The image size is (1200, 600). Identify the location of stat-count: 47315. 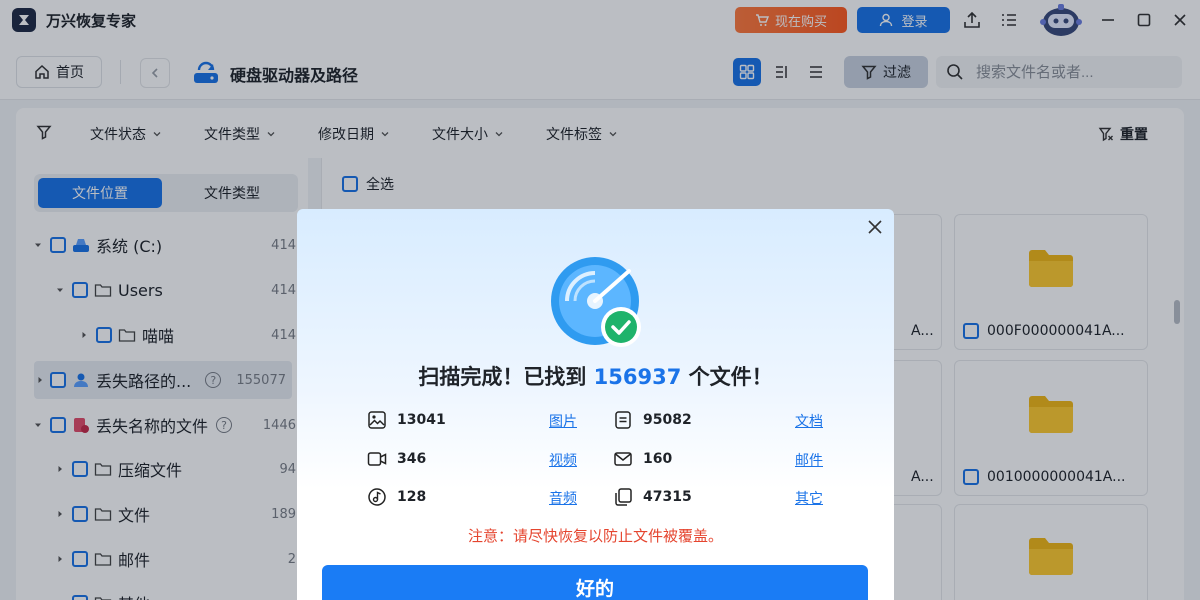
(667, 497).